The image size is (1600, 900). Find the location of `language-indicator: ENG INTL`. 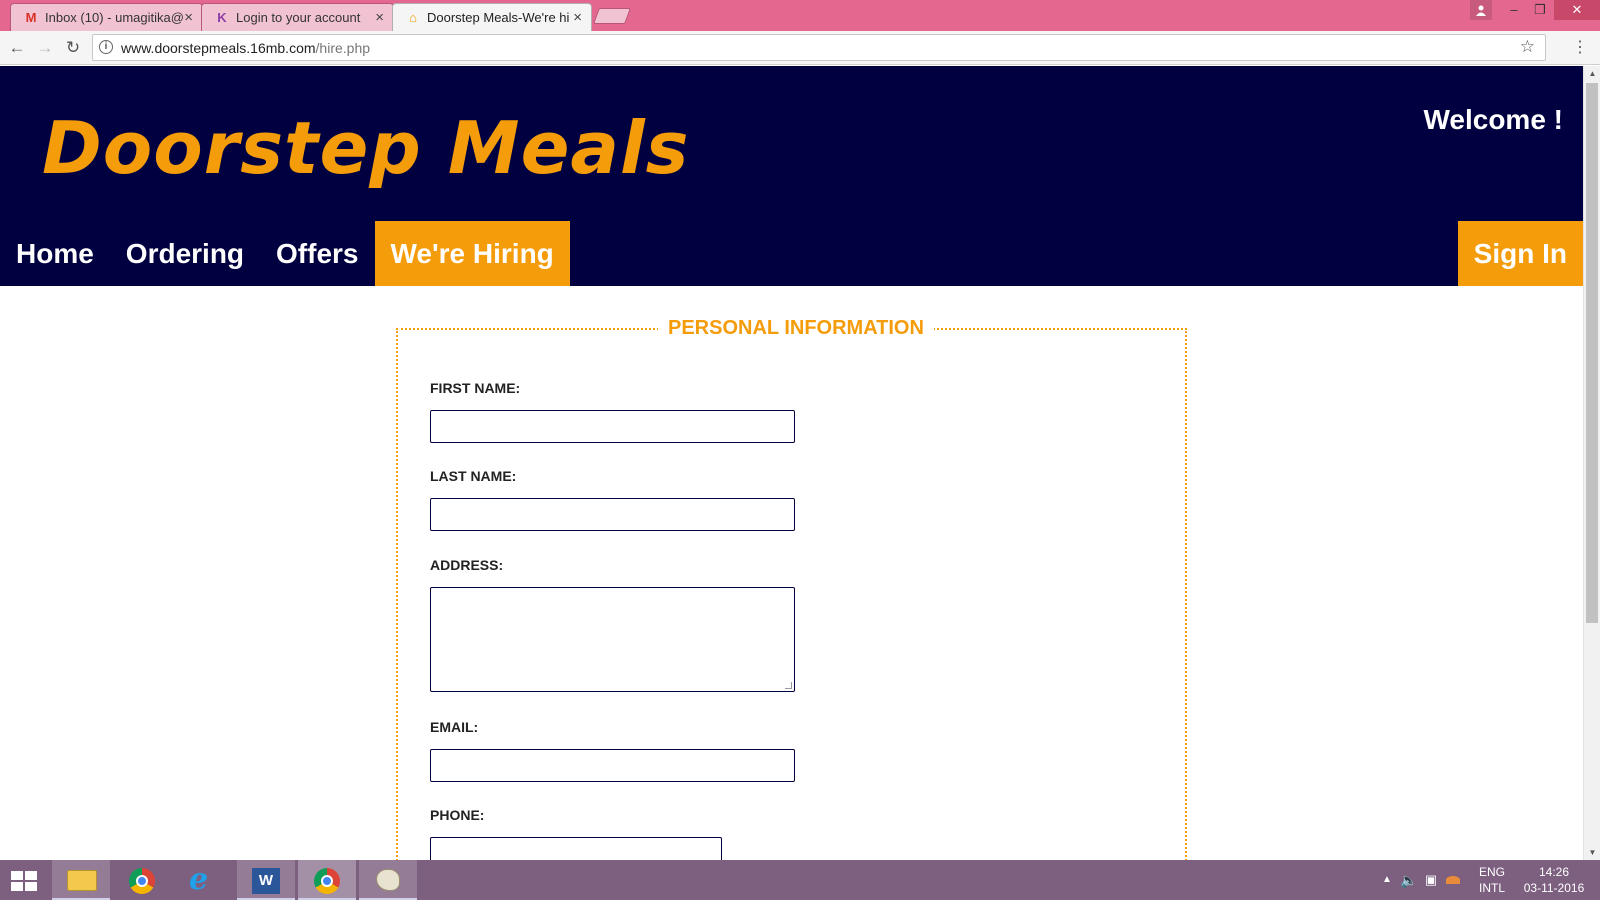

language-indicator: ENG INTL is located at coordinates (1492, 880).